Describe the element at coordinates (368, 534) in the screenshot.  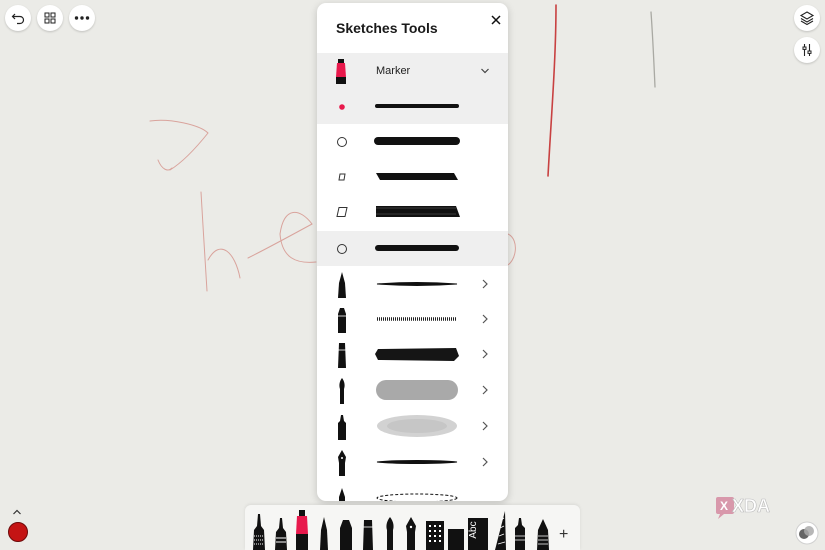
I see `tool-charcoal-icon` at that location.